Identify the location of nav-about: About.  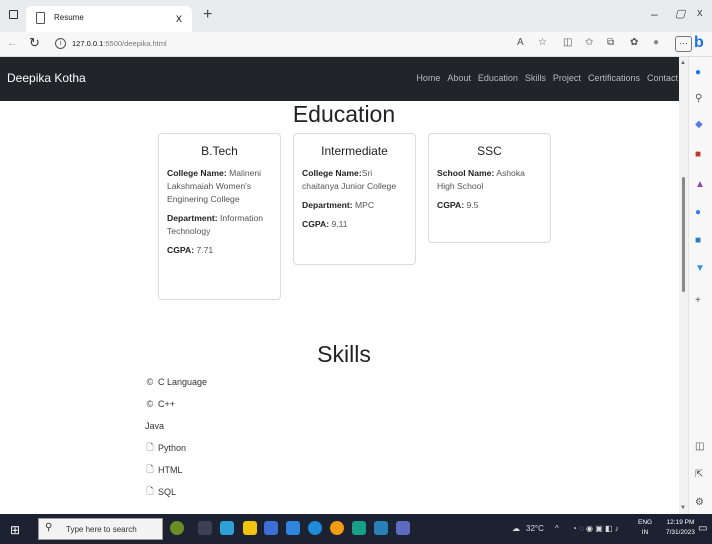
(459, 78).